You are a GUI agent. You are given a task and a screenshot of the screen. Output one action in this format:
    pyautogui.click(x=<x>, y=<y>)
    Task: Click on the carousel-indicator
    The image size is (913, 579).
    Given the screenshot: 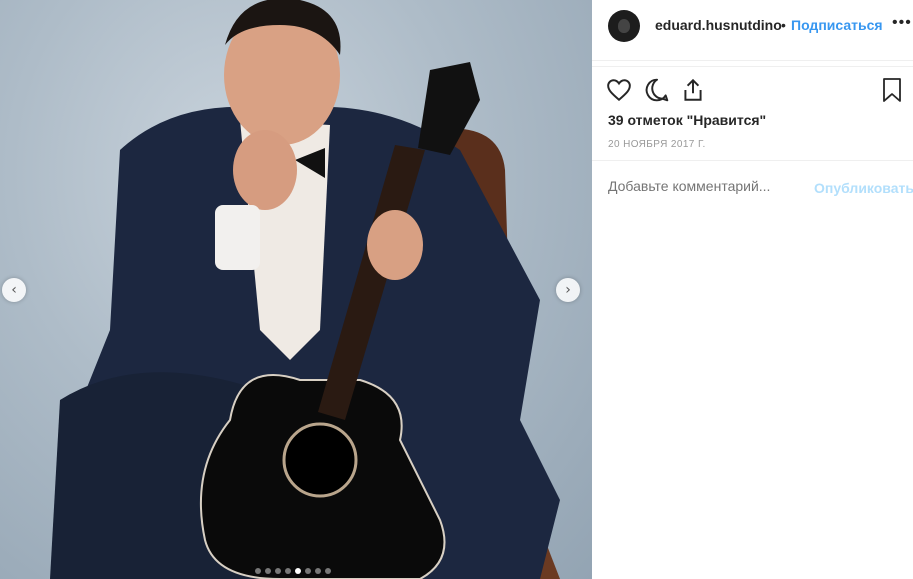 What is the action you would take?
    pyautogui.click(x=293, y=571)
    